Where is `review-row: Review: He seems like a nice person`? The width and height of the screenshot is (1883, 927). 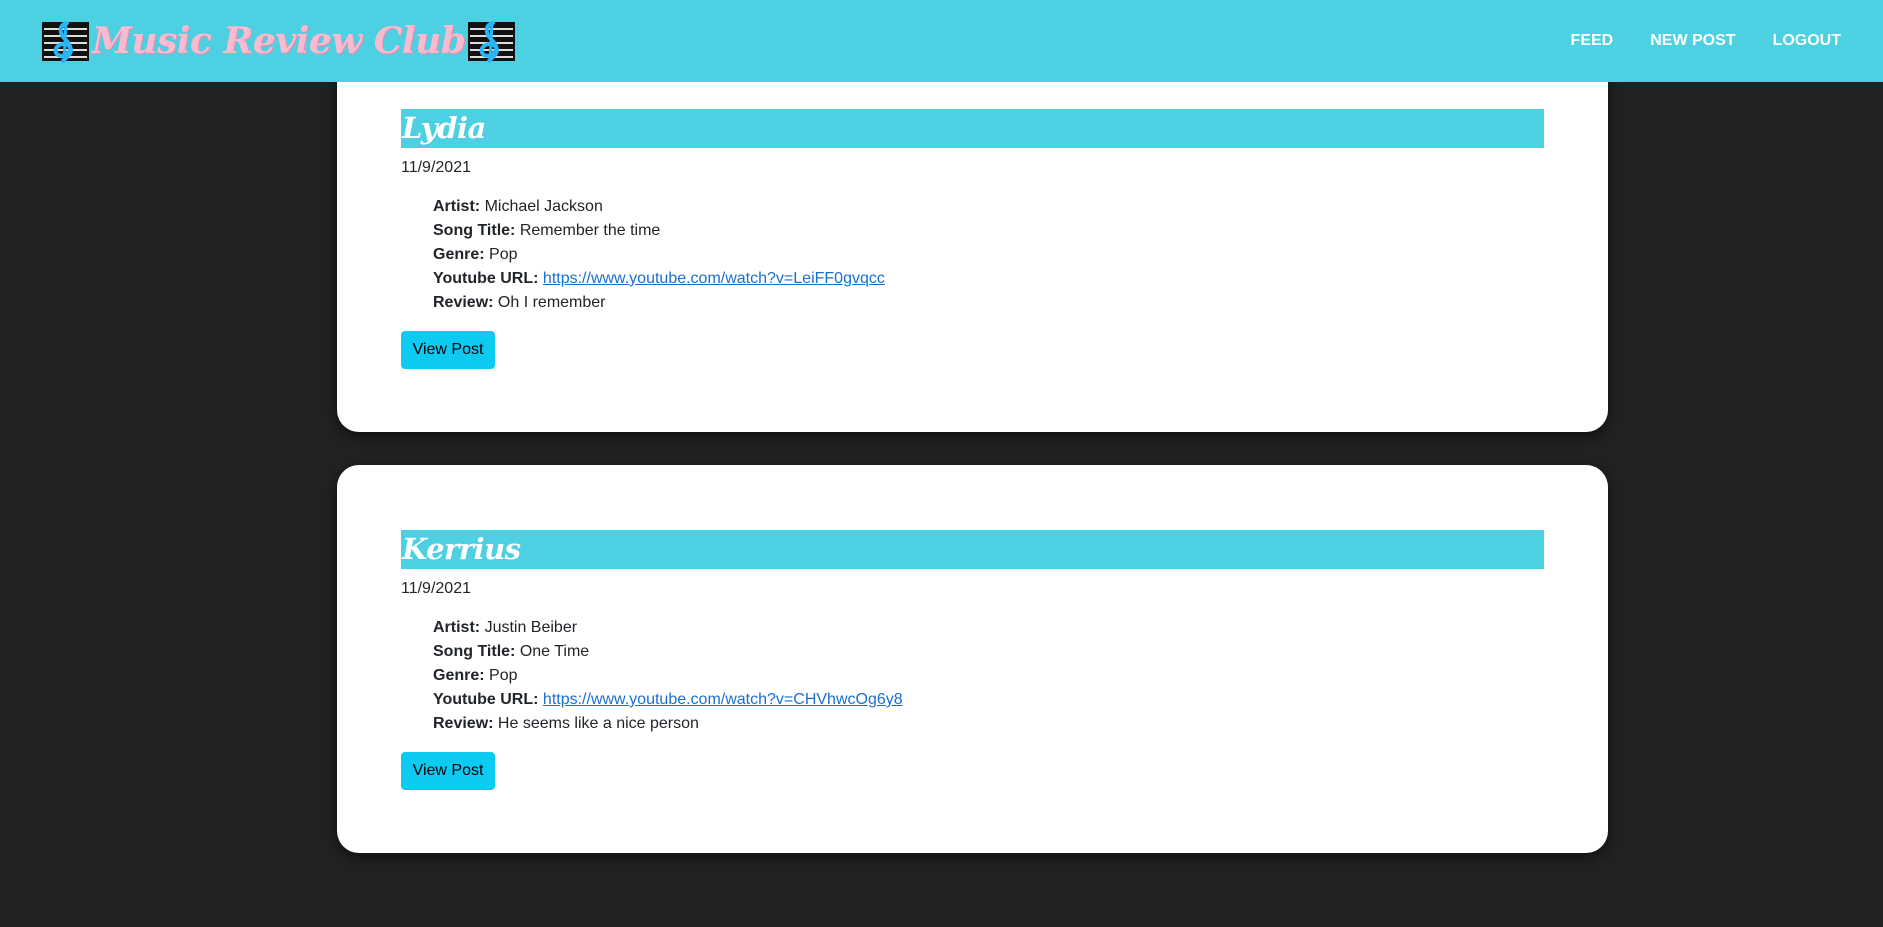
review-row: Review: He seems like a nice person is located at coordinates (668, 724).